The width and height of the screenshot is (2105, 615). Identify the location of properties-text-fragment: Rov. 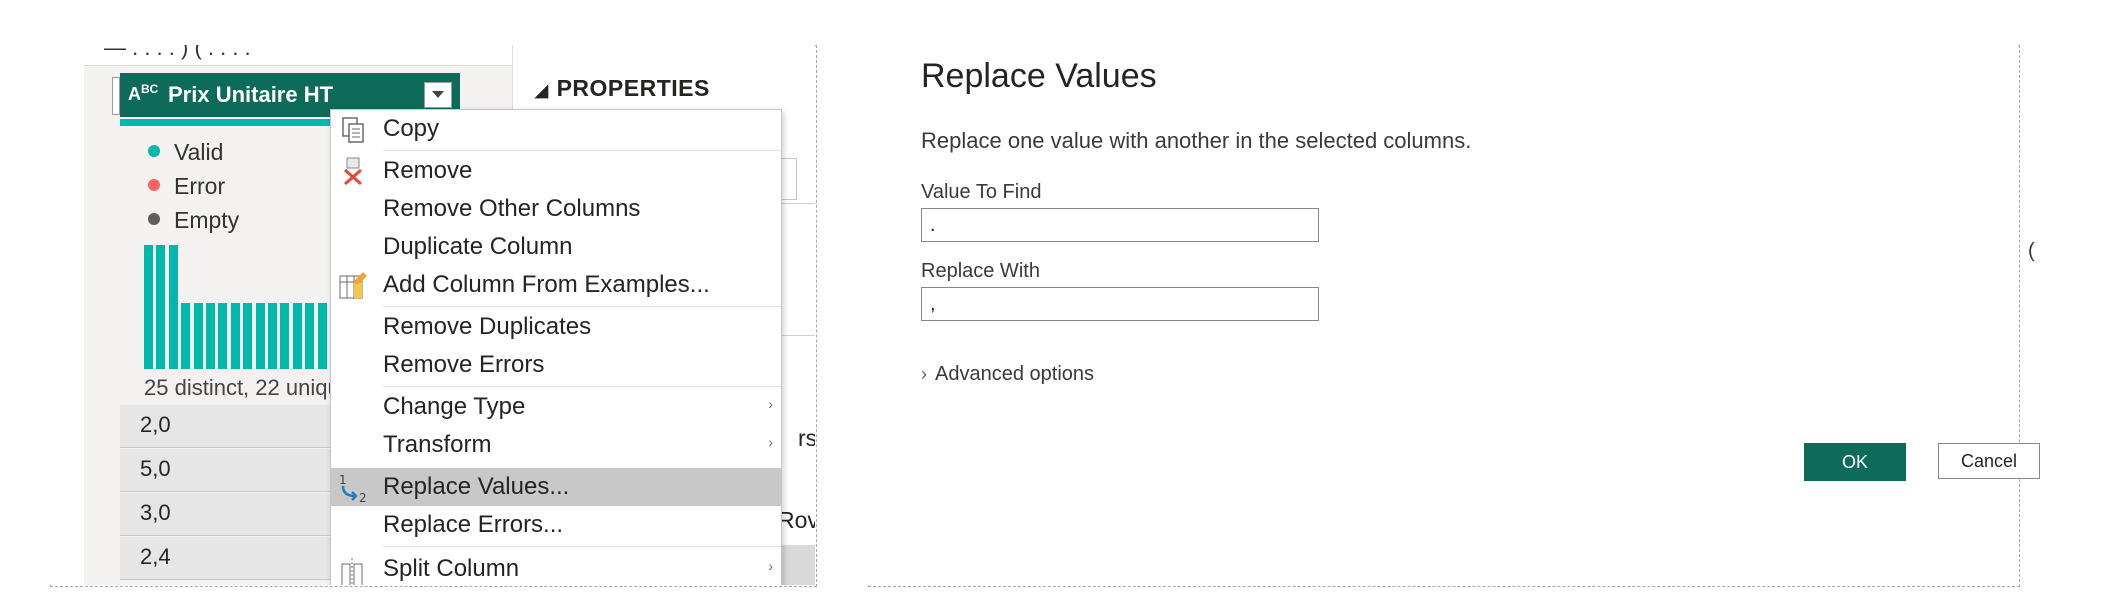
(796, 520).